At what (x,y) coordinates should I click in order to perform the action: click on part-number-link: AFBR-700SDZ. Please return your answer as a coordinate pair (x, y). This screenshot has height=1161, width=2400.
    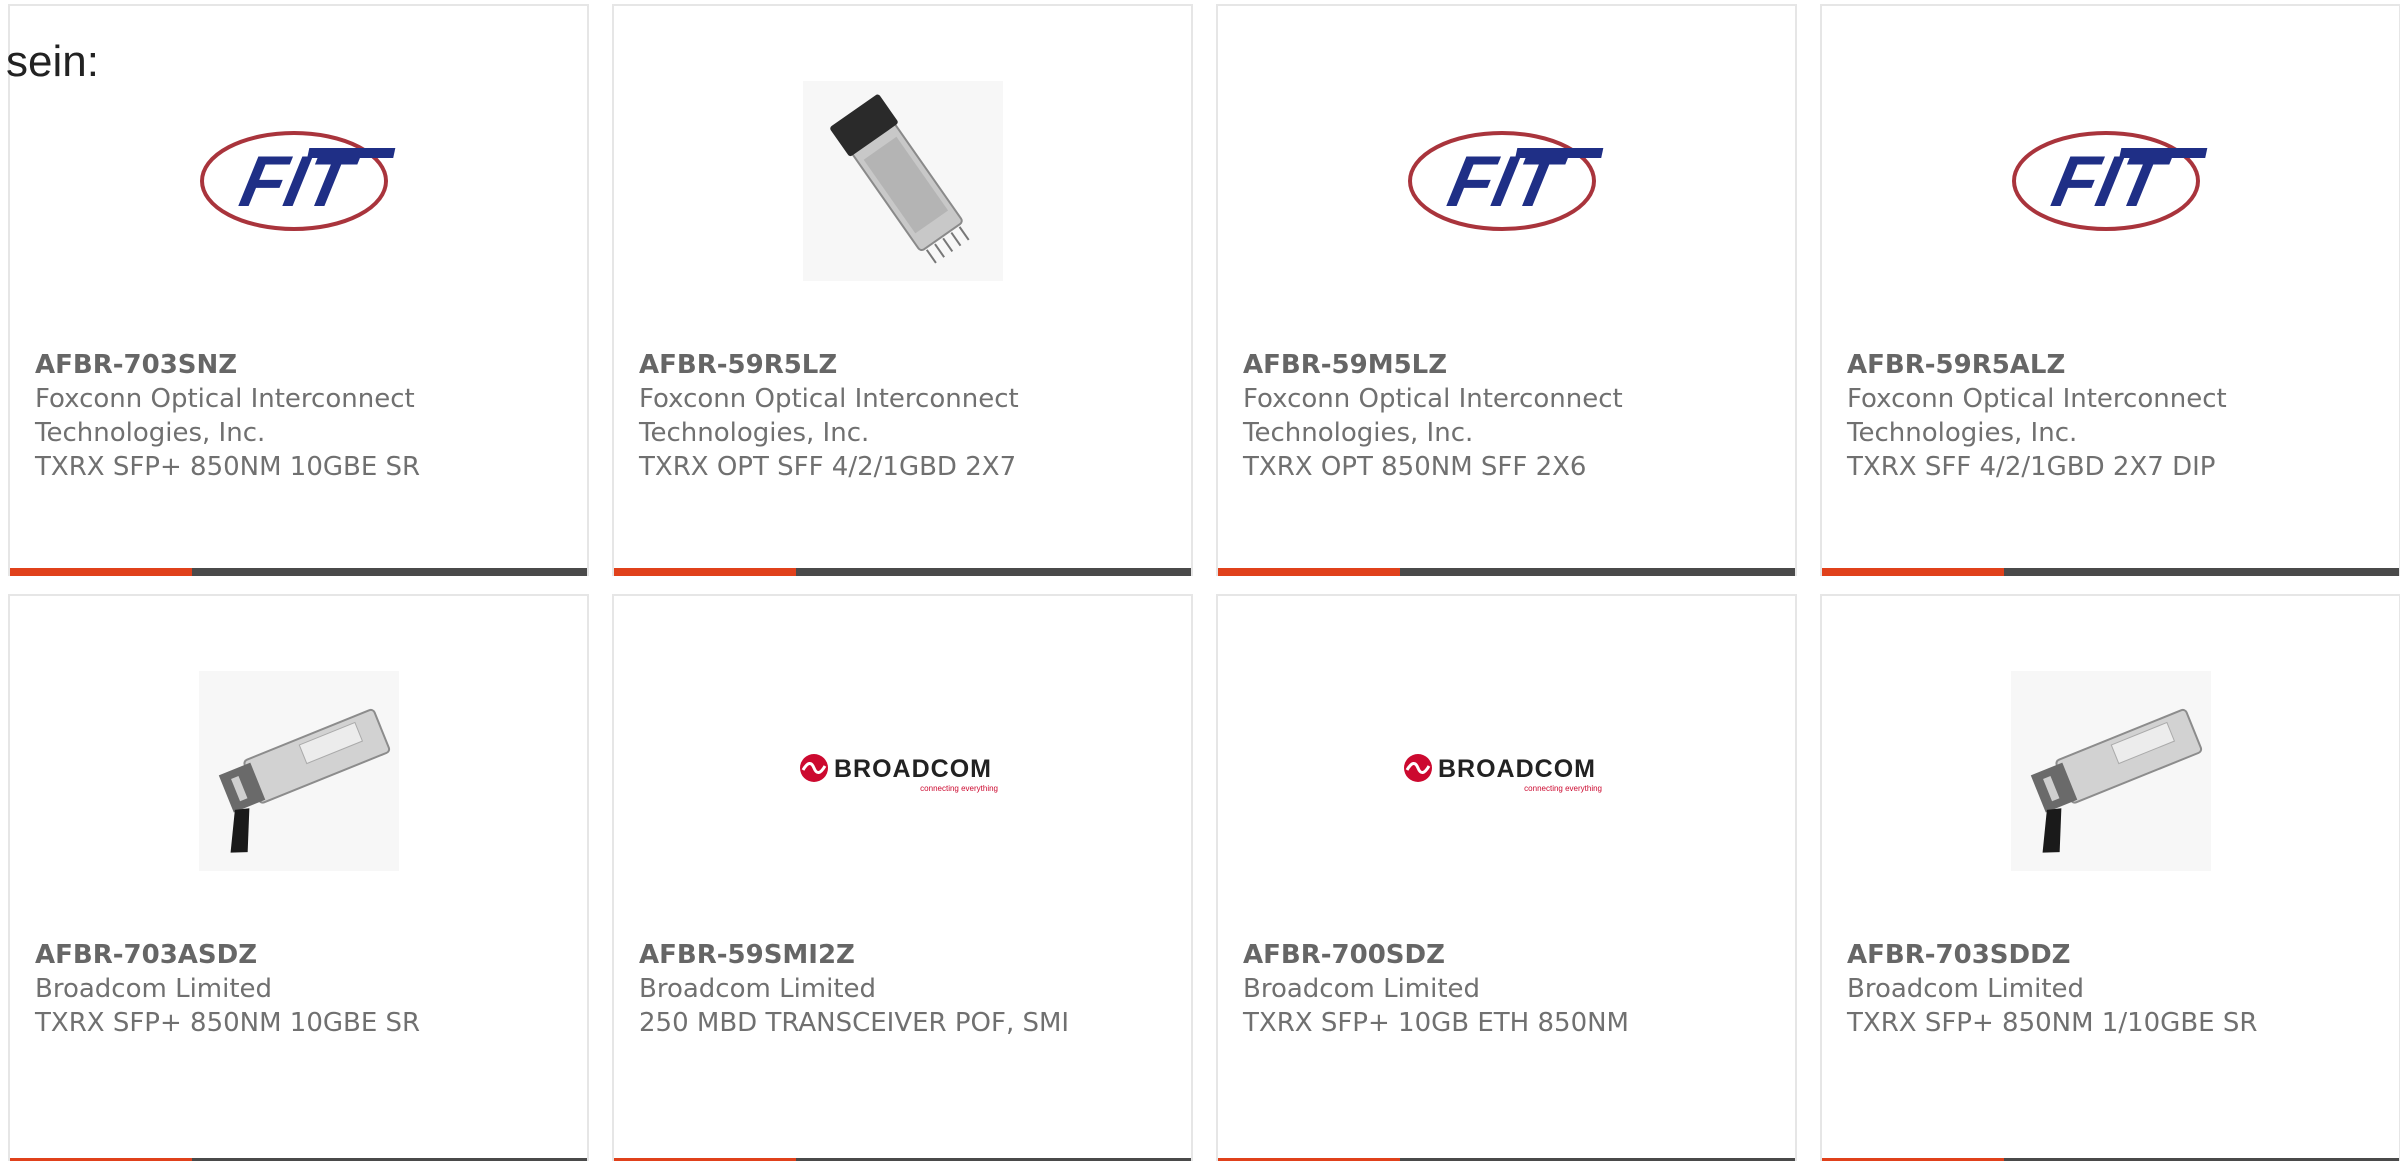
    Looking at the image, I should click on (1509, 955).